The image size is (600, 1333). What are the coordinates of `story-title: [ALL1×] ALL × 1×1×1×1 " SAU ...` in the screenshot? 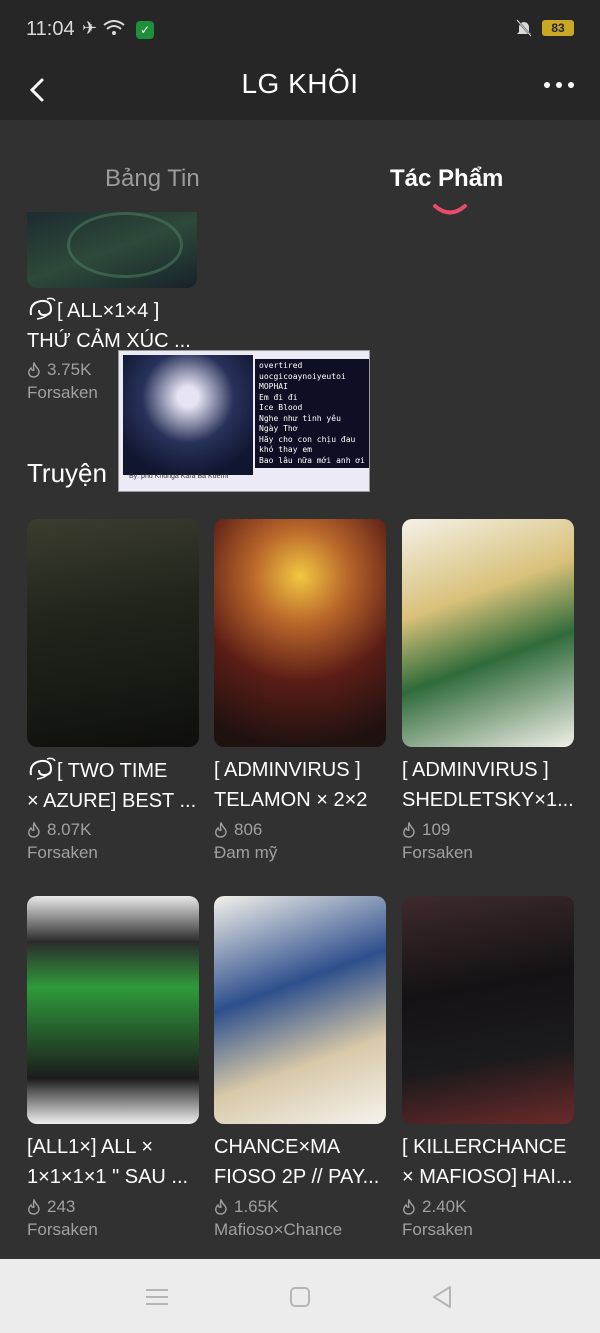 It's located at (108, 1162).